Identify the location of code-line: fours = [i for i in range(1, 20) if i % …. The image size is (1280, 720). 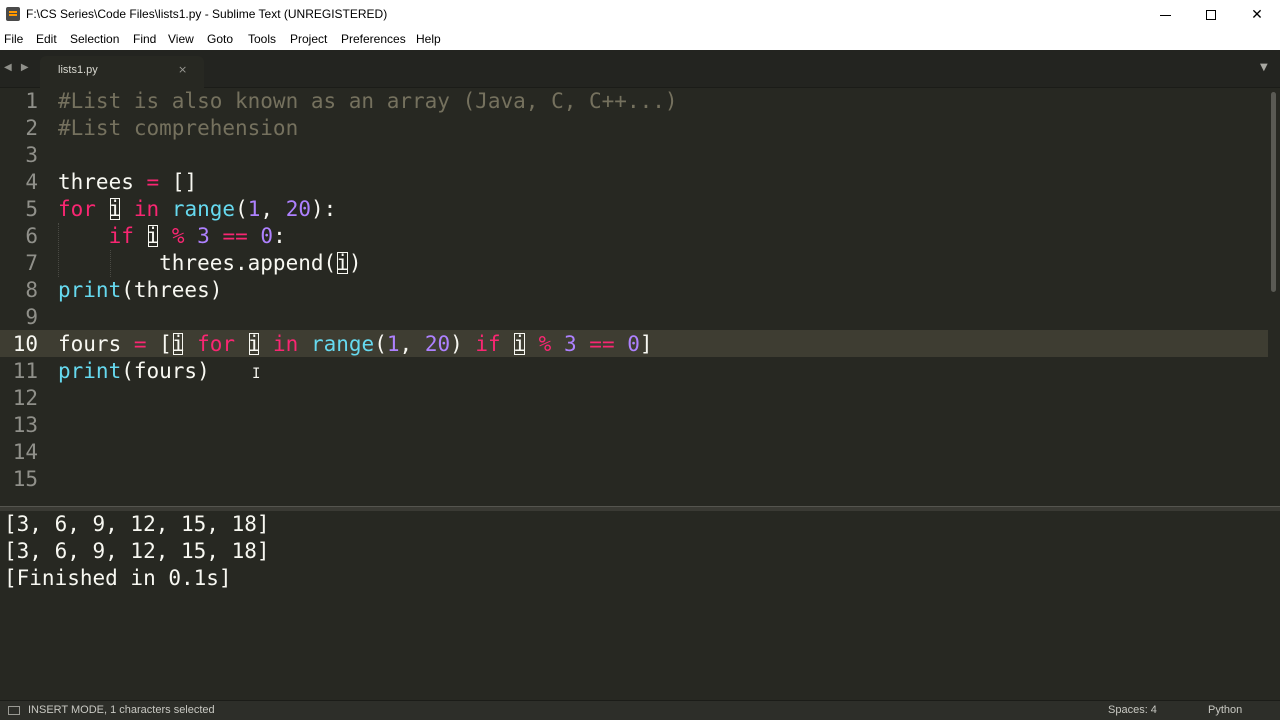
(355, 344).